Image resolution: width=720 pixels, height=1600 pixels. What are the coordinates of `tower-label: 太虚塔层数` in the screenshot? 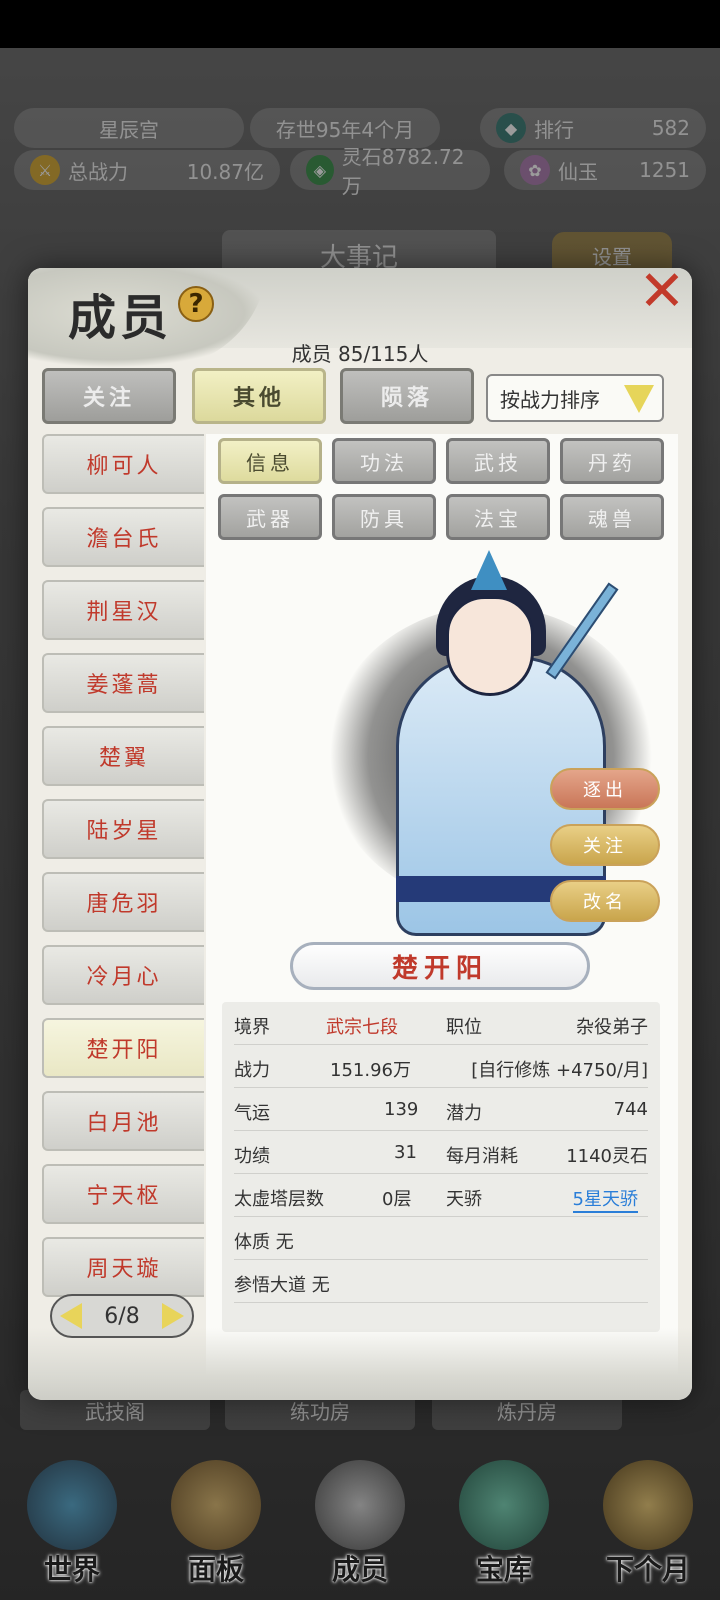 It's located at (279, 1199).